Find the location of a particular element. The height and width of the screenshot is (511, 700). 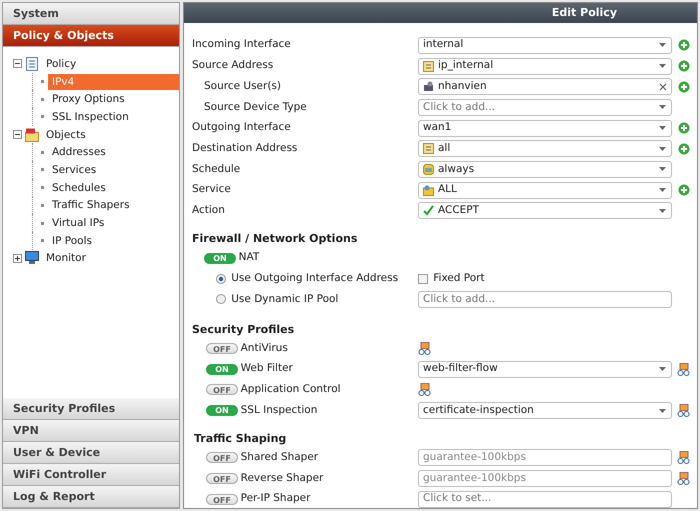

tree-item: Monitor is located at coordinates (66, 258).